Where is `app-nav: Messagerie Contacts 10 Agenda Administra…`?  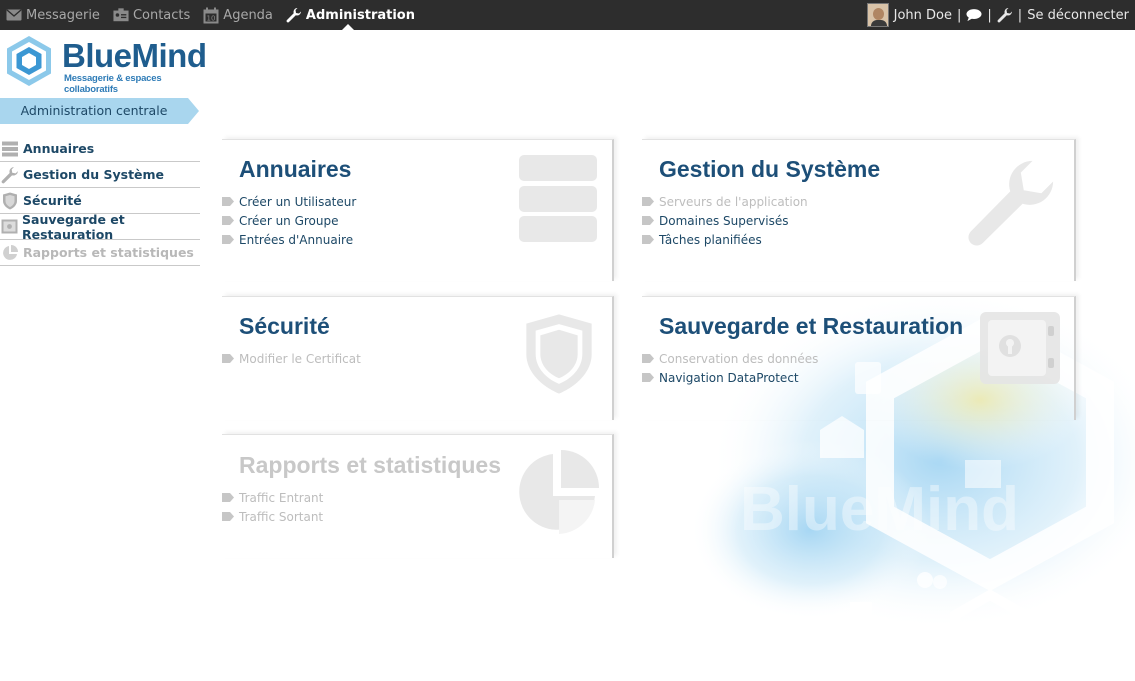
app-nav: Messagerie Contacts 10 Agenda Administra… is located at coordinates (210, 15).